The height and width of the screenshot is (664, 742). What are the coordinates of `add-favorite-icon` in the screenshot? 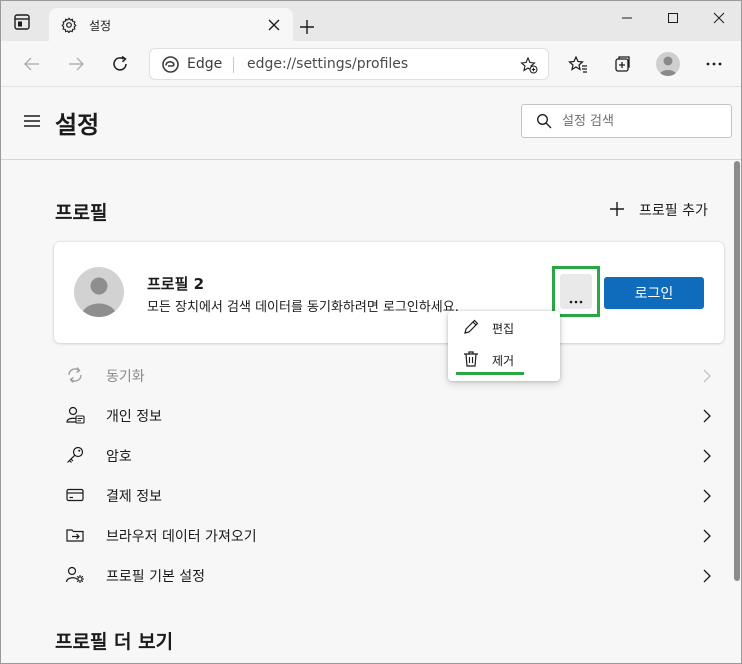 It's located at (529, 65).